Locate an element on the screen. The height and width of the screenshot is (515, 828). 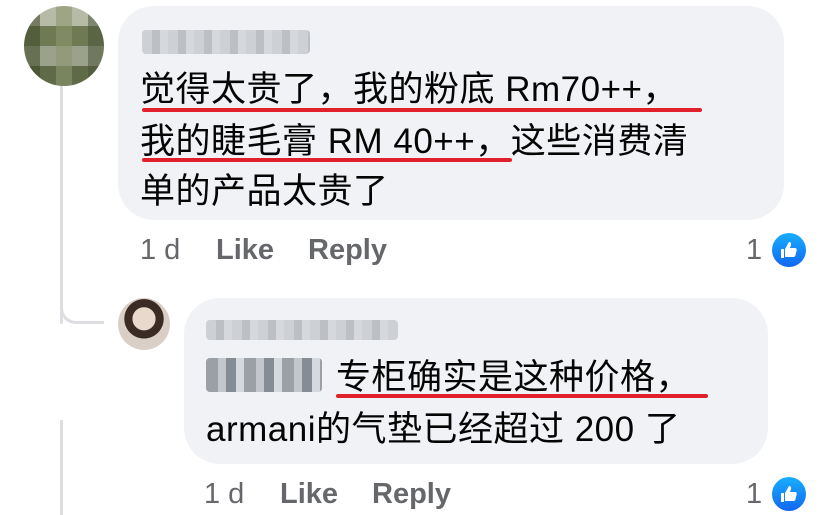
mention-blurred is located at coordinates (264, 375).